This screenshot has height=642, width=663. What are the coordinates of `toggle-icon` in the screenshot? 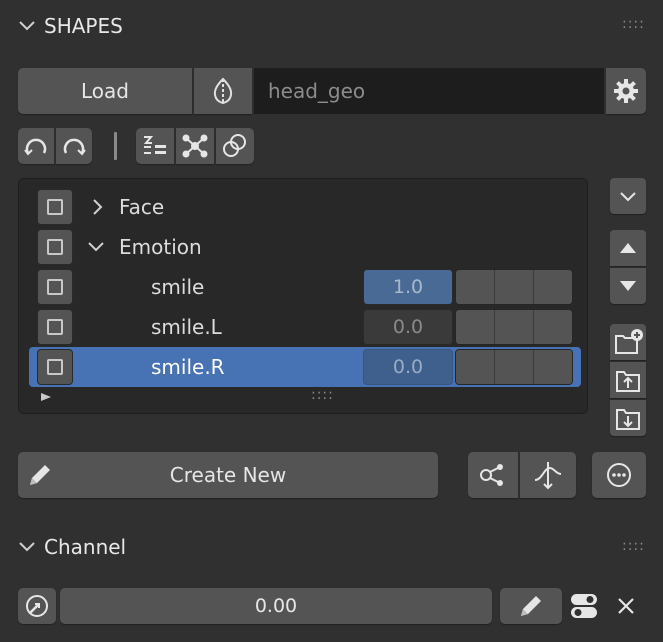 It's located at (584, 606).